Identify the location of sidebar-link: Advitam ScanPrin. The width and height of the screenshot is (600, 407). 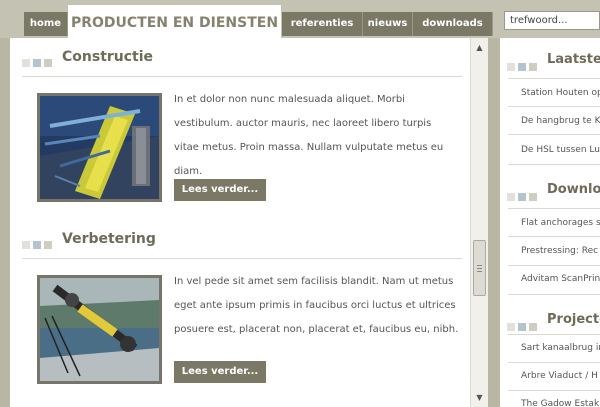
(560, 279).